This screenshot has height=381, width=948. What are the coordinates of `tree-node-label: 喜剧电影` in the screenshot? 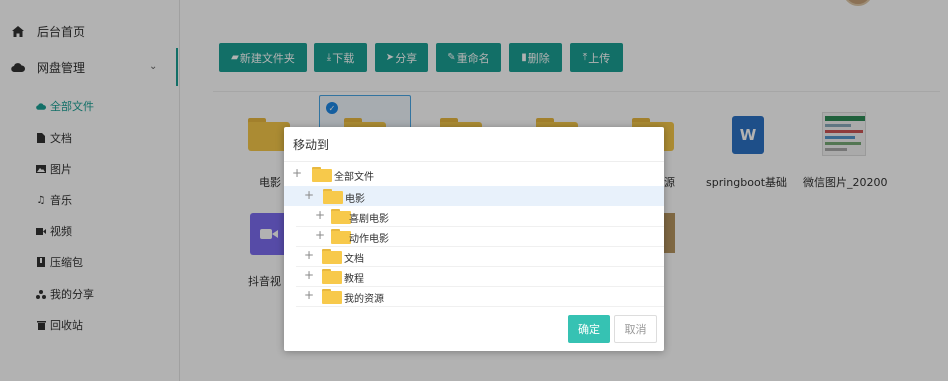 It's located at (369, 219).